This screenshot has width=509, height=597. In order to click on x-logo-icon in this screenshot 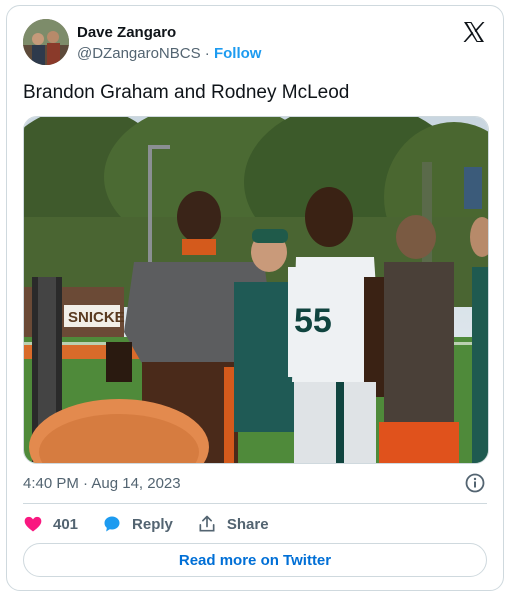, I will do `click(474, 32)`.